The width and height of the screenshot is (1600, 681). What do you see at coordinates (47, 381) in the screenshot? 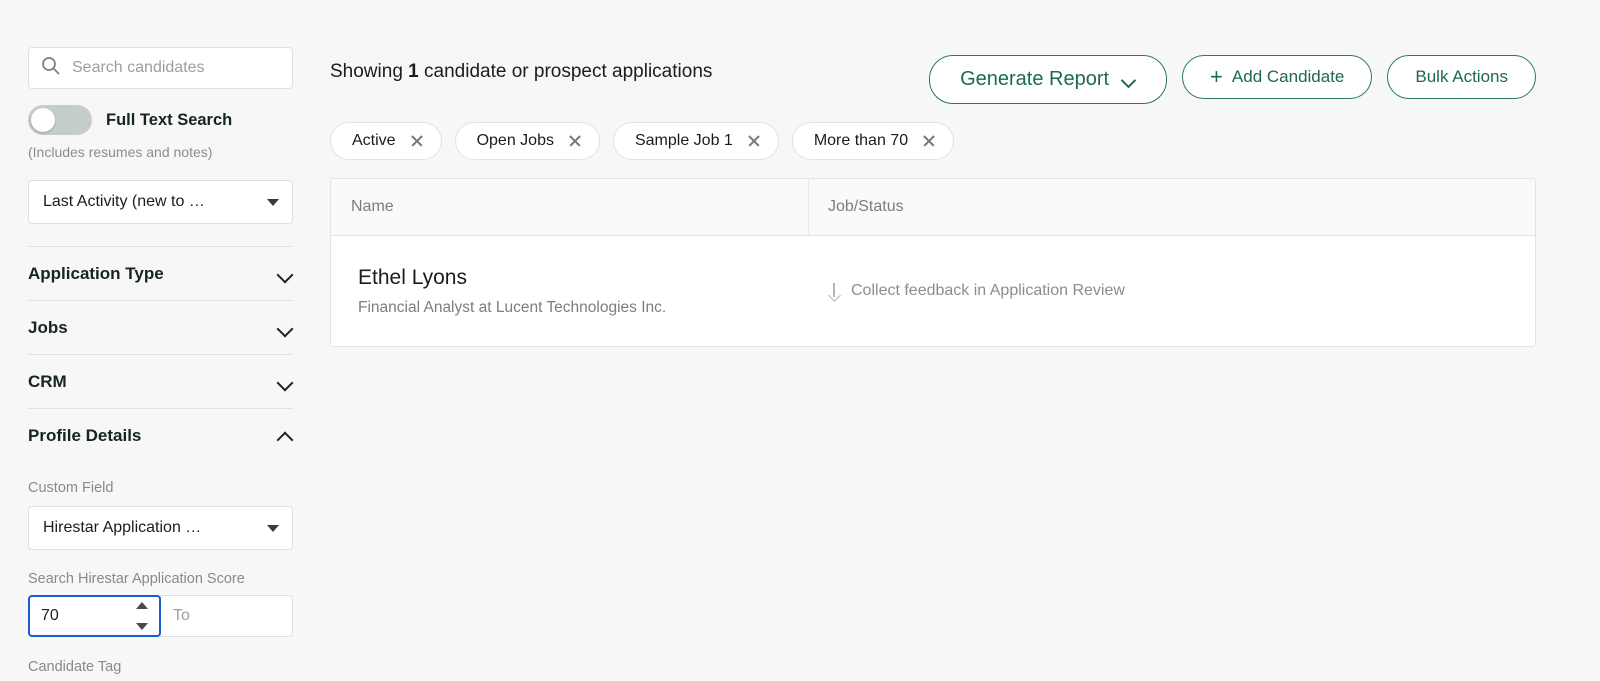
I see `accordion-label: CRM` at bounding box center [47, 381].